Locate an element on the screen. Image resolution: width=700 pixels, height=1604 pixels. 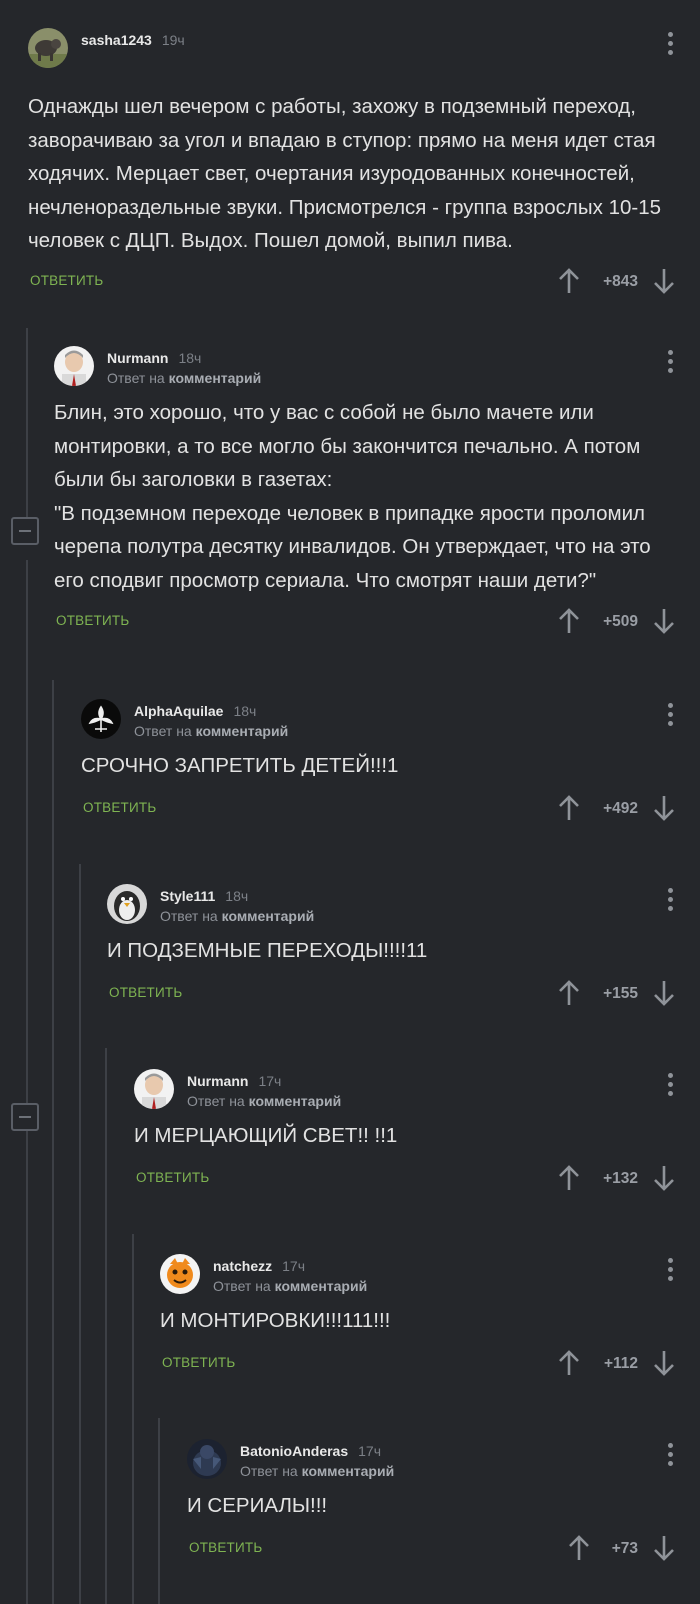
username: Nurmann 17ч is located at coordinates (234, 1081).